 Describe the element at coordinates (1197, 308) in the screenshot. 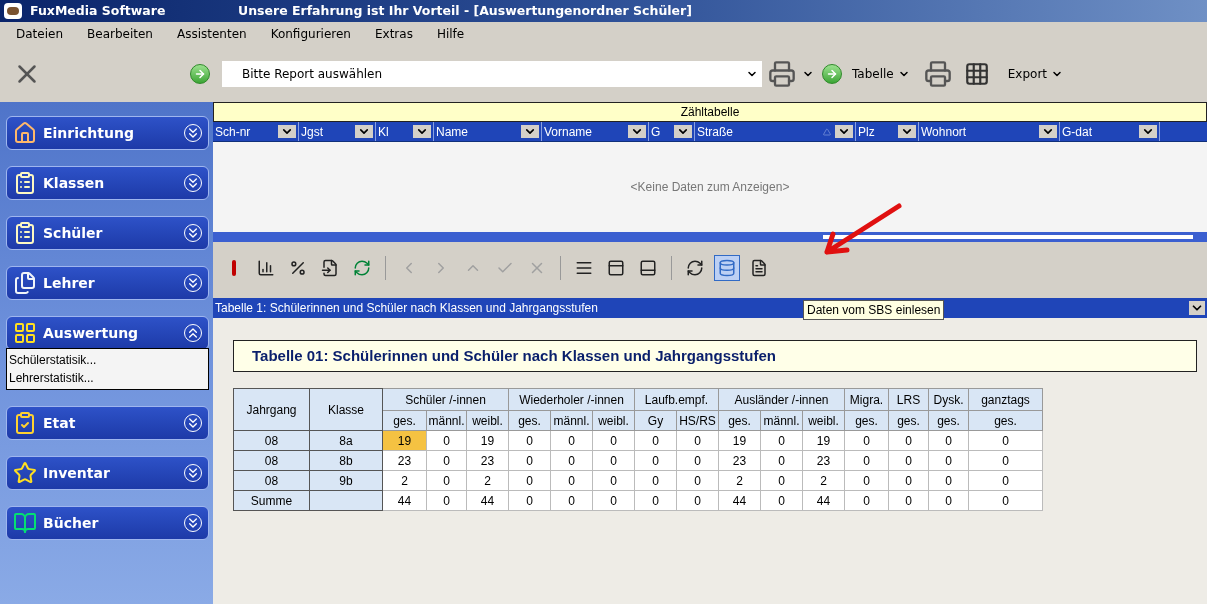

I see `dropdown-icon` at that location.